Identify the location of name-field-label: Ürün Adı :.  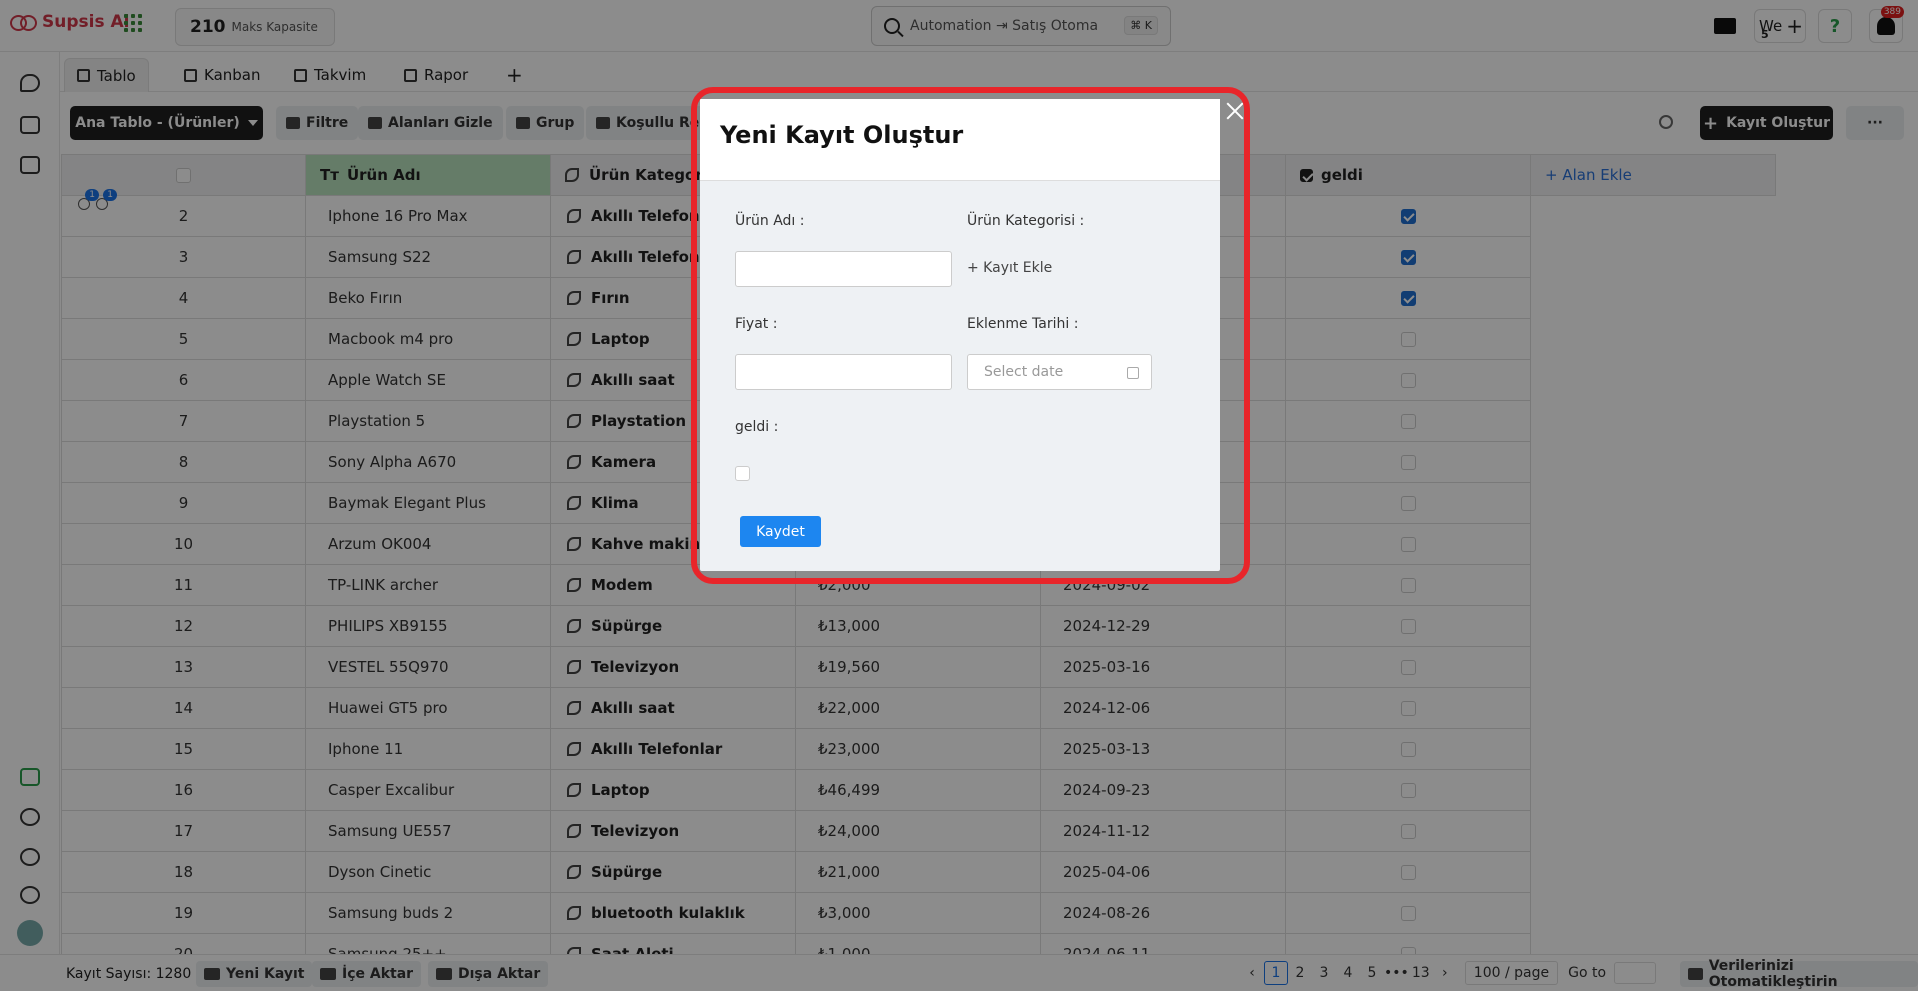
(770, 221).